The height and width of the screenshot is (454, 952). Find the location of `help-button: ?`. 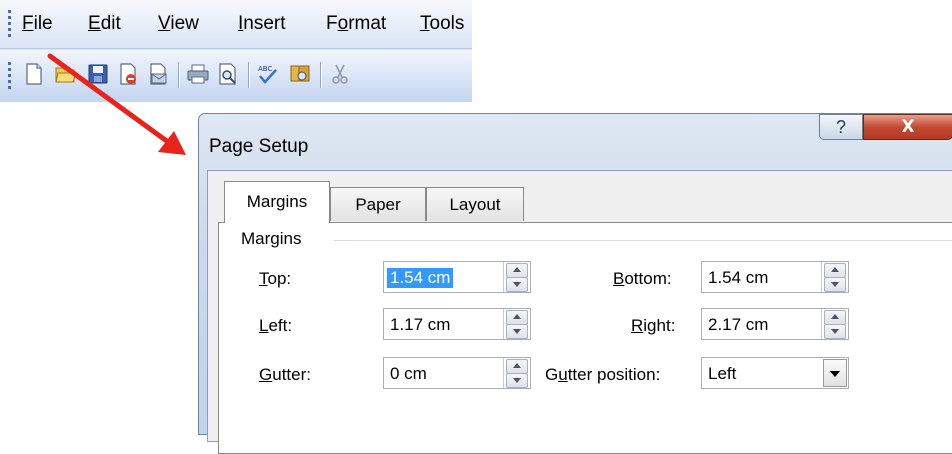

help-button: ? is located at coordinates (841, 127).